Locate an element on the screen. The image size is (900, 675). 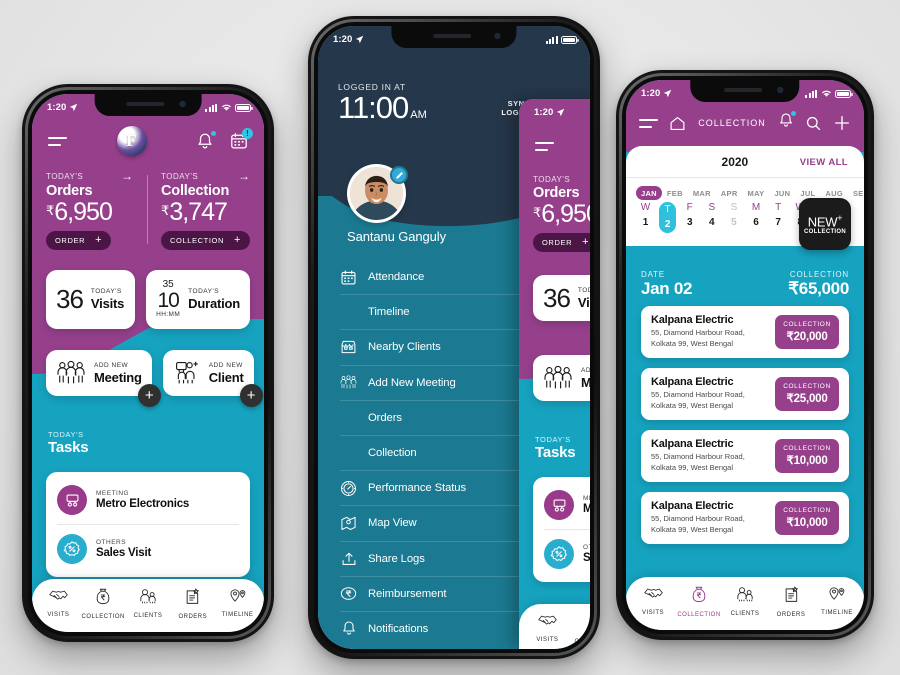
day-name: W is located at coordinates (645, 207).